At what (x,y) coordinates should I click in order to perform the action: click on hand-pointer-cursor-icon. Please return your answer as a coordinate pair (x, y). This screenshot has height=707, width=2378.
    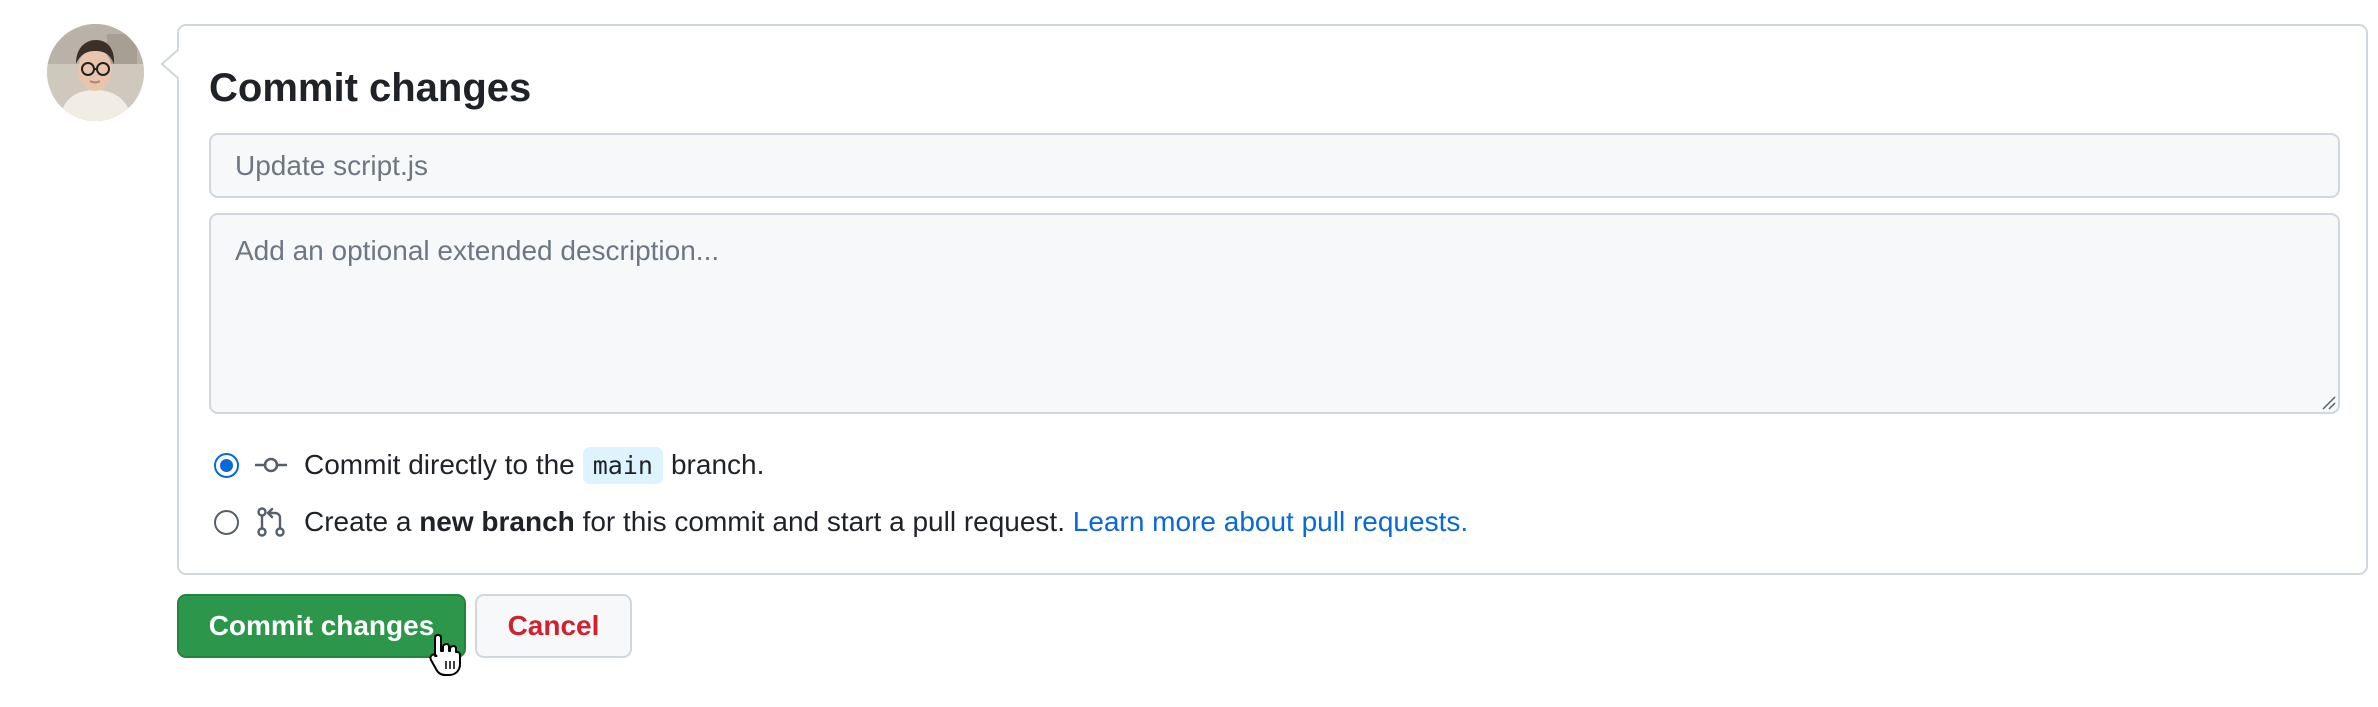
    Looking at the image, I should click on (445, 655).